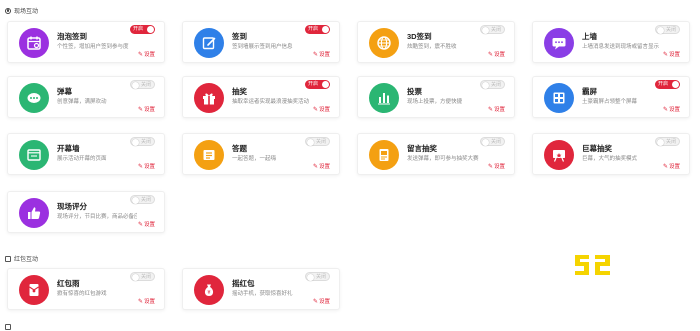 This screenshot has width=700, height=331. Describe the element at coordinates (68, 148) in the screenshot. I see `card-title: 开幕墙` at that location.